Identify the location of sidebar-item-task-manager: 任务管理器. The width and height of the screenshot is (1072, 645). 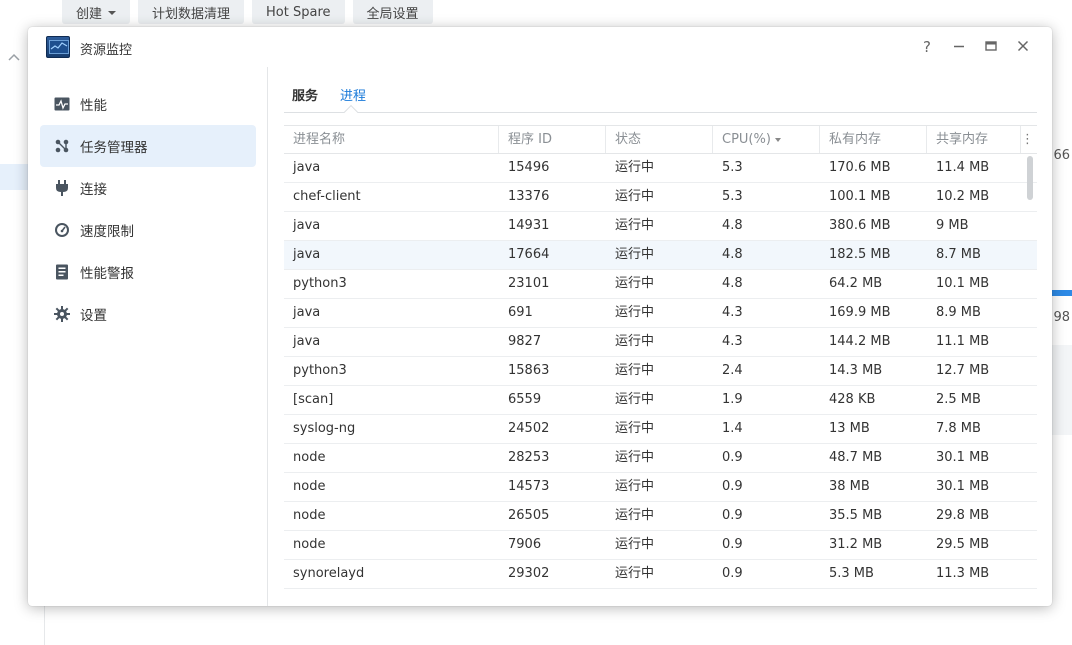
(148, 146).